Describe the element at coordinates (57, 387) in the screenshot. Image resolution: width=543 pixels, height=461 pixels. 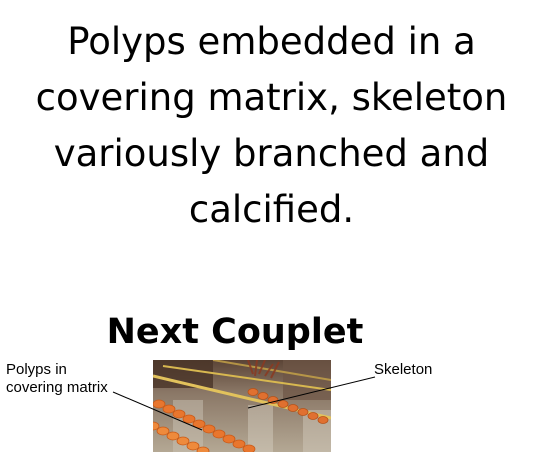
I see `polyps-label-line-2: covering matrix` at that location.